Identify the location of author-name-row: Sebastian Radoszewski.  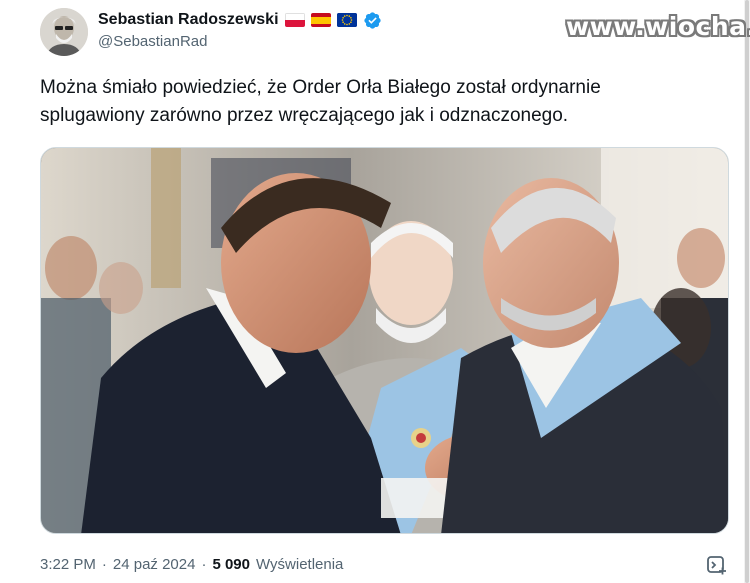
(240, 20).